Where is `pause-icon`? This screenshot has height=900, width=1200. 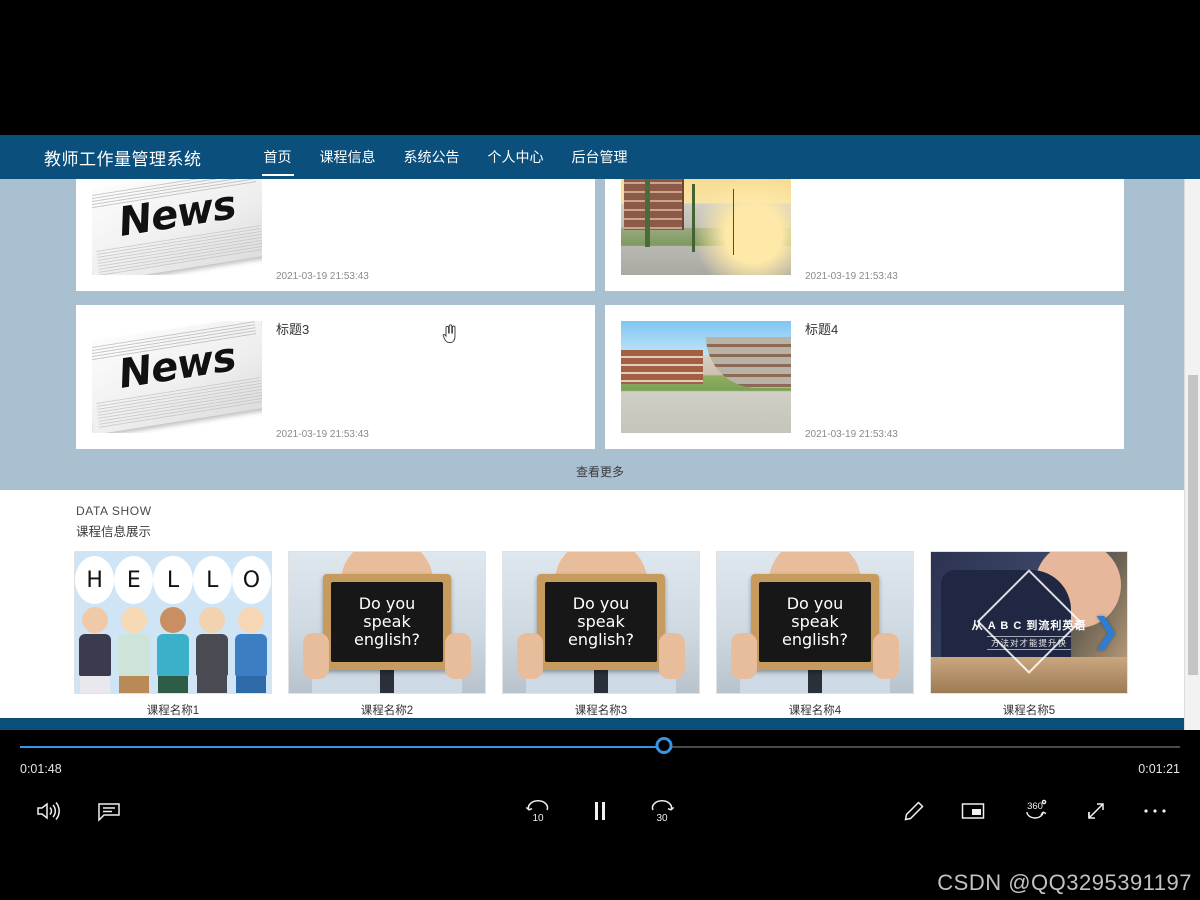 pause-icon is located at coordinates (600, 811).